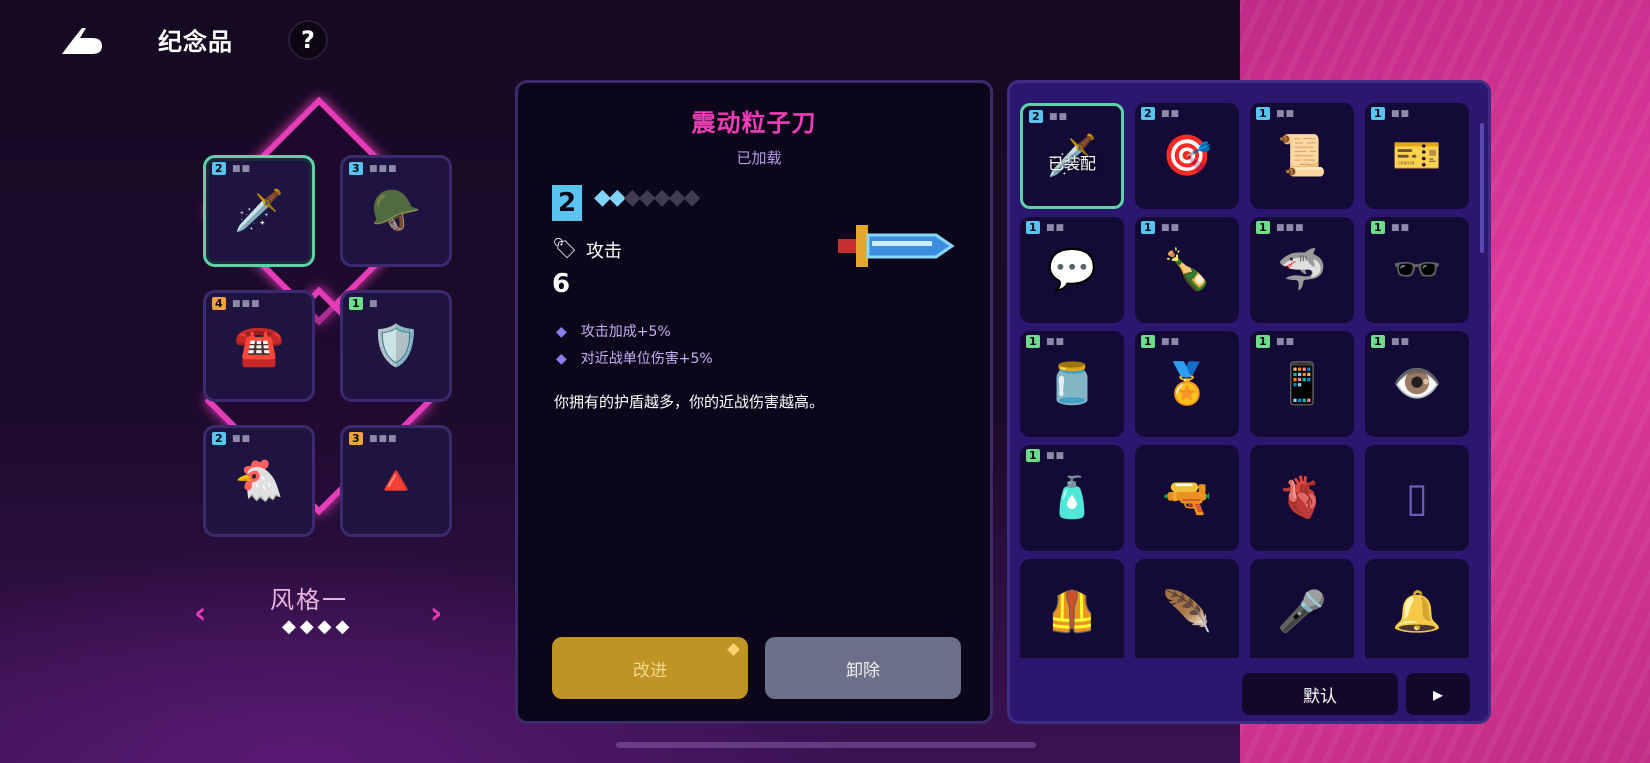 This screenshot has width=1650, height=763. What do you see at coordinates (1438, 694) in the screenshot?
I see `sort-button: ▸` at bounding box center [1438, 694].